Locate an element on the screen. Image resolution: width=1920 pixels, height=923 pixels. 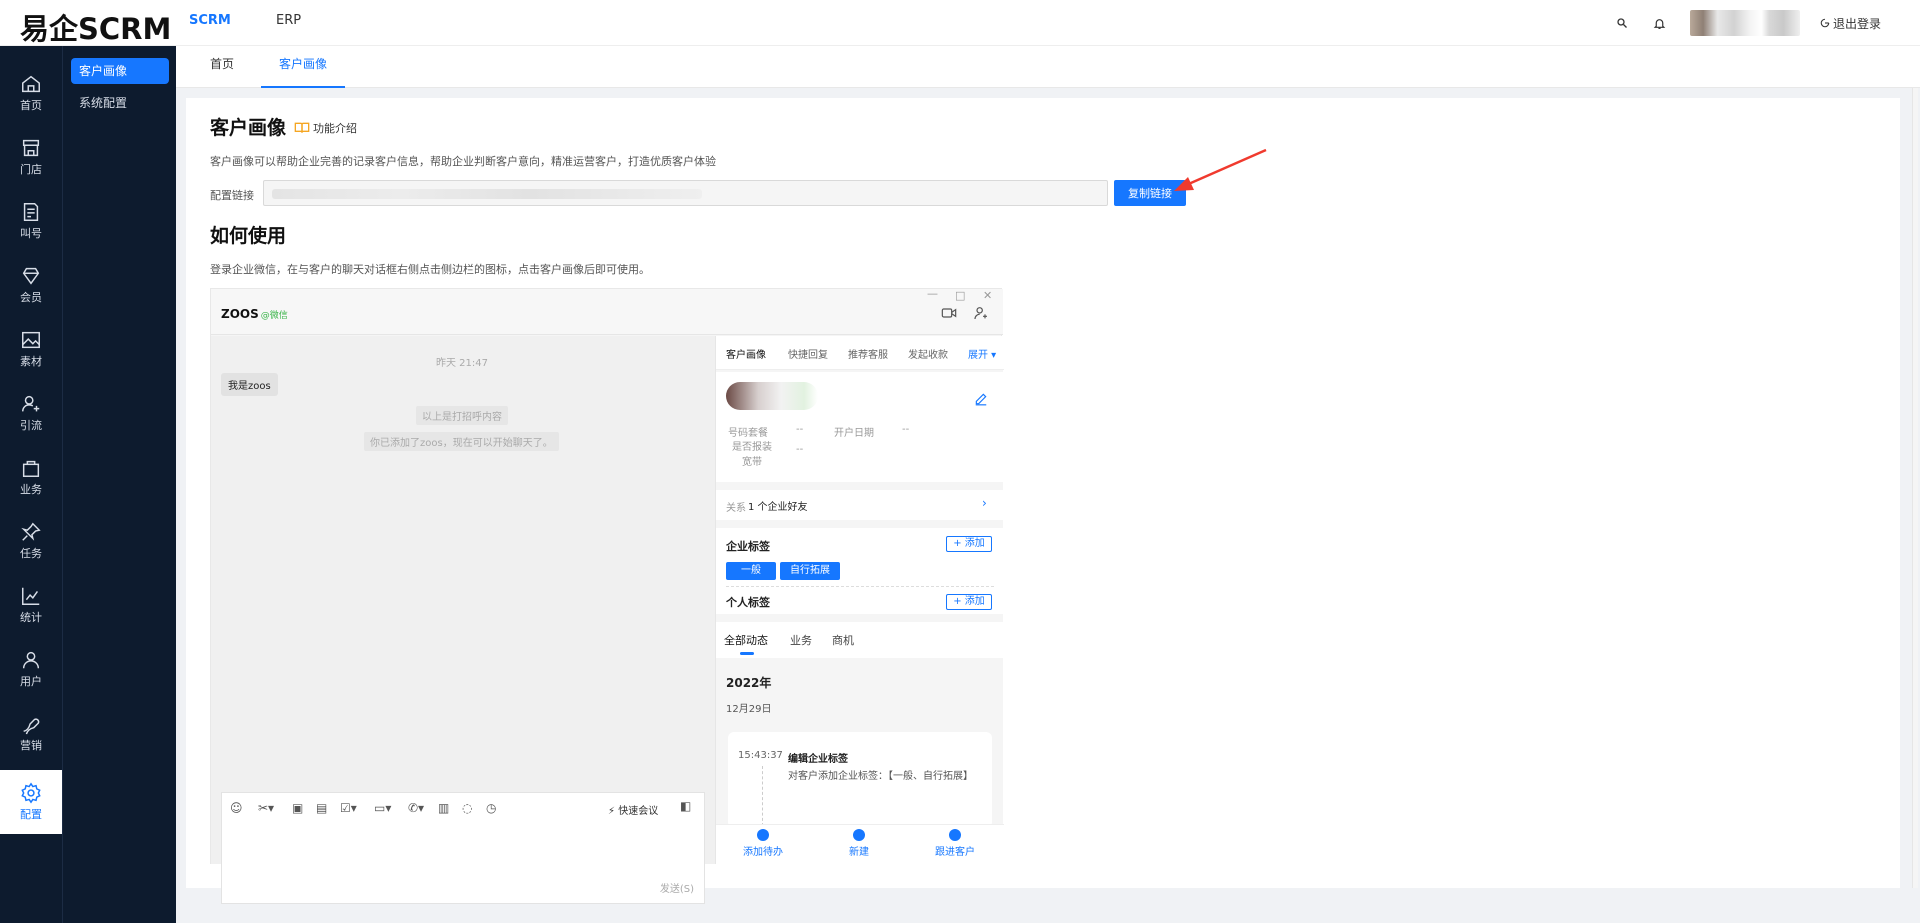
main-sidebar: 首页 门店 叫号 会员 素材 引流 业务 任务 统计 用户 营销 配置 is located at coordinates (31, 484).